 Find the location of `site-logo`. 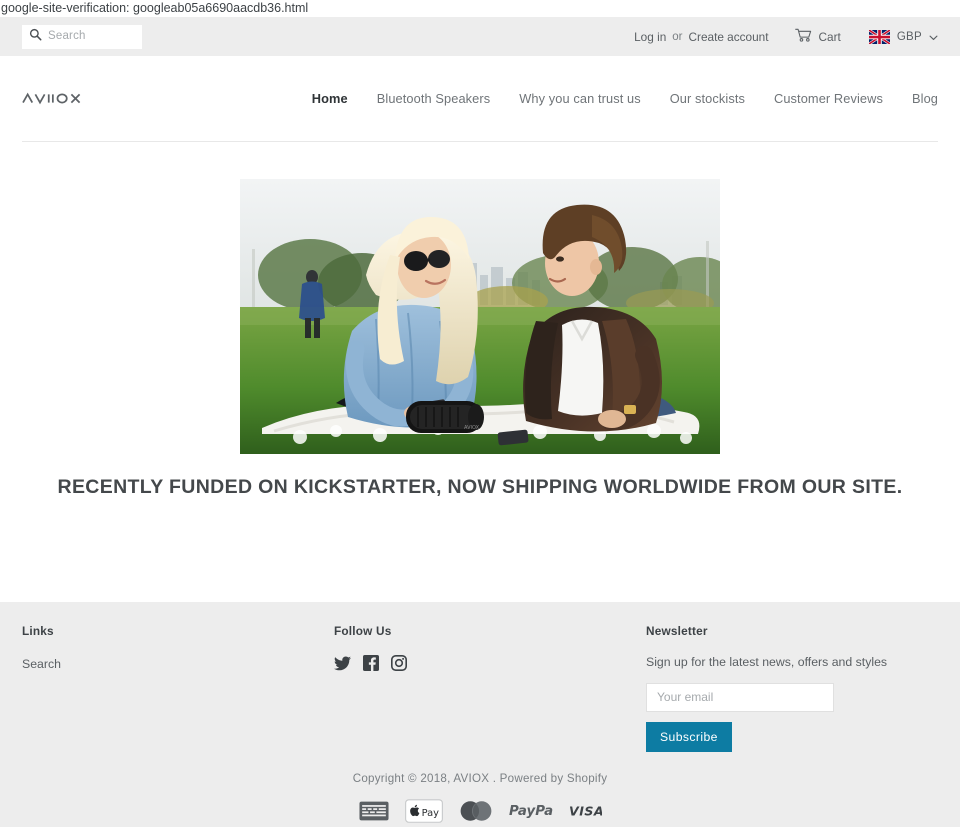

site-logo is located at coordinates (58, 99).